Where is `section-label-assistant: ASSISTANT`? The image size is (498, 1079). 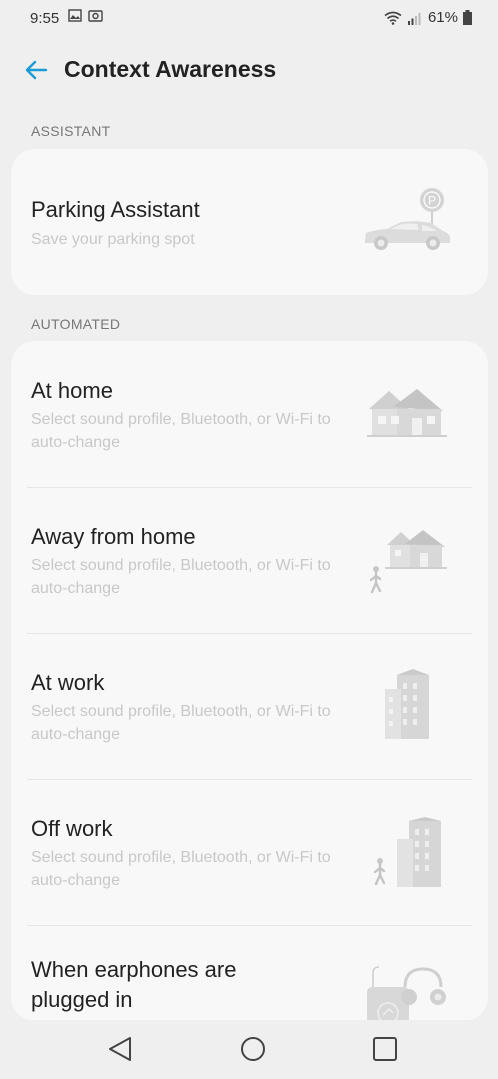 section-label-assistant: ASSISTANT is located at coordinates (71, 131).